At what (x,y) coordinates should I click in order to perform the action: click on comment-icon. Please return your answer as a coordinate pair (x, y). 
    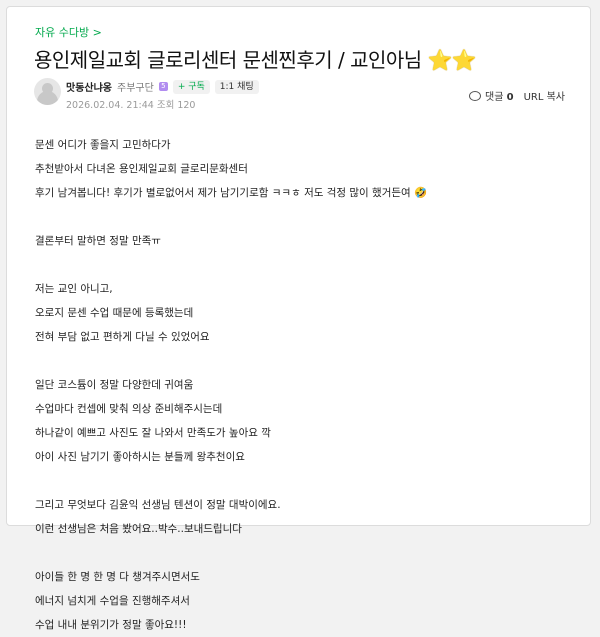
    Looking at the image, I should click on (475, 96).